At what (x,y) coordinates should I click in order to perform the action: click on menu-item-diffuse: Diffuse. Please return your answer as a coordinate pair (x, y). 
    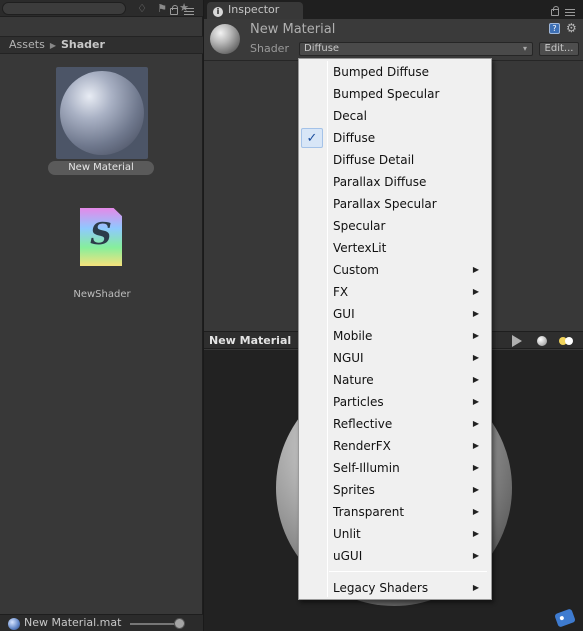
    Looking at the image, I should click on (395, 138).